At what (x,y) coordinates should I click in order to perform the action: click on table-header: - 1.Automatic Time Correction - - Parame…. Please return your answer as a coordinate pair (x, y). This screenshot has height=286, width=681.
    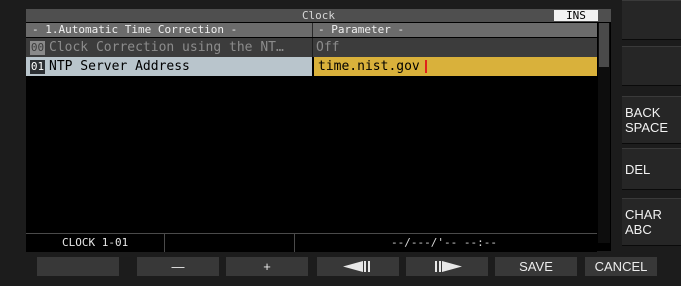
    Looking at the image, I should click on (311, 30).